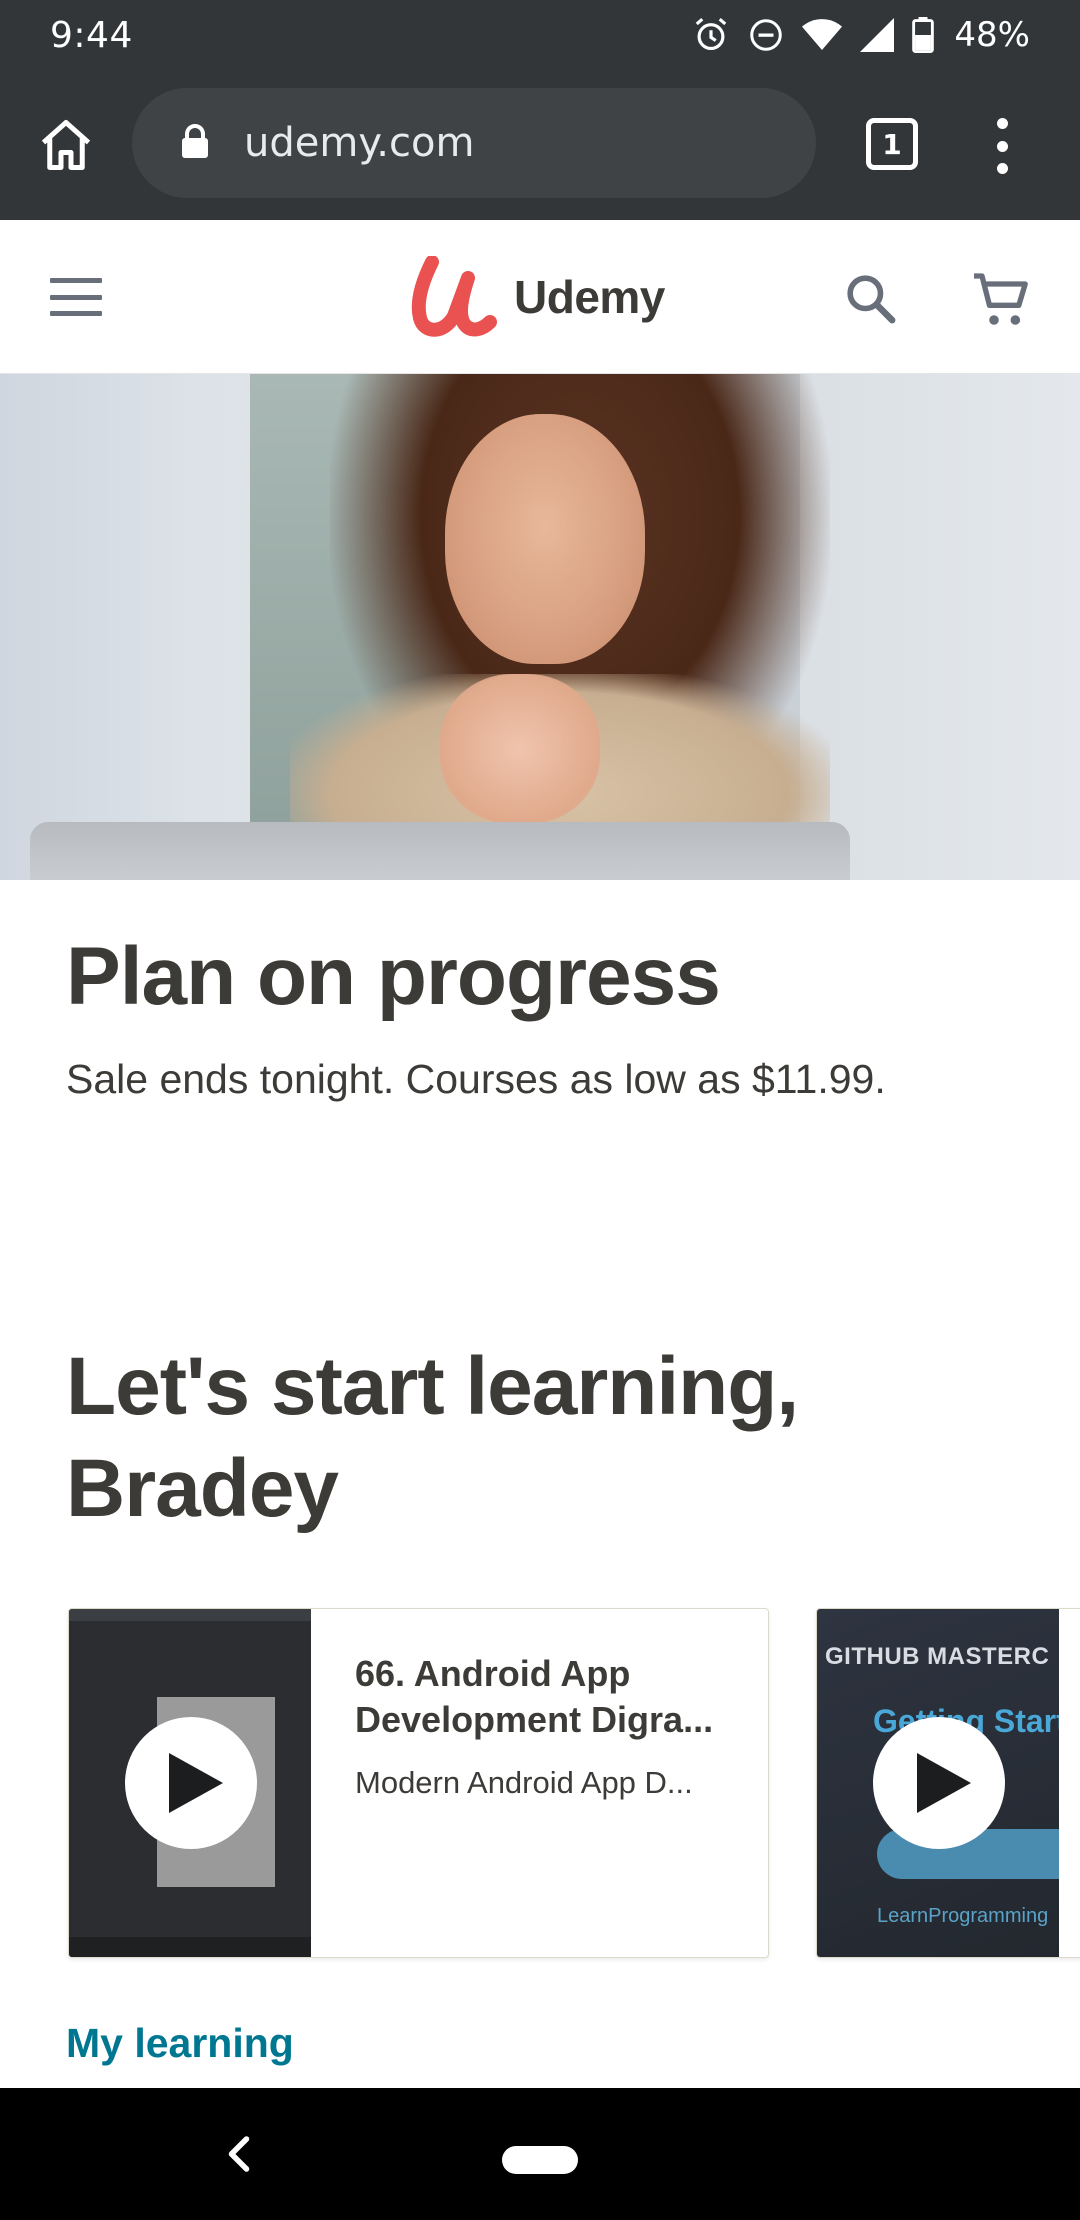 This screenshot has width=1080, height=2220. I want to click on search-icon, so click(870, 298).